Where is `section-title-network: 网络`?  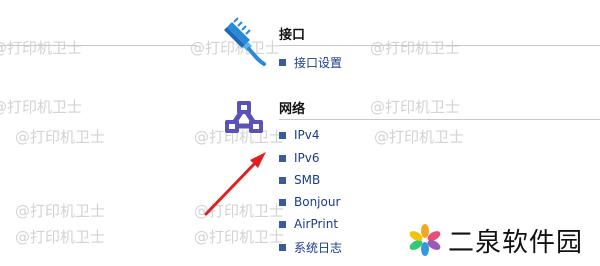 section-title-network: 网络 is located at coordinates (292, 109).